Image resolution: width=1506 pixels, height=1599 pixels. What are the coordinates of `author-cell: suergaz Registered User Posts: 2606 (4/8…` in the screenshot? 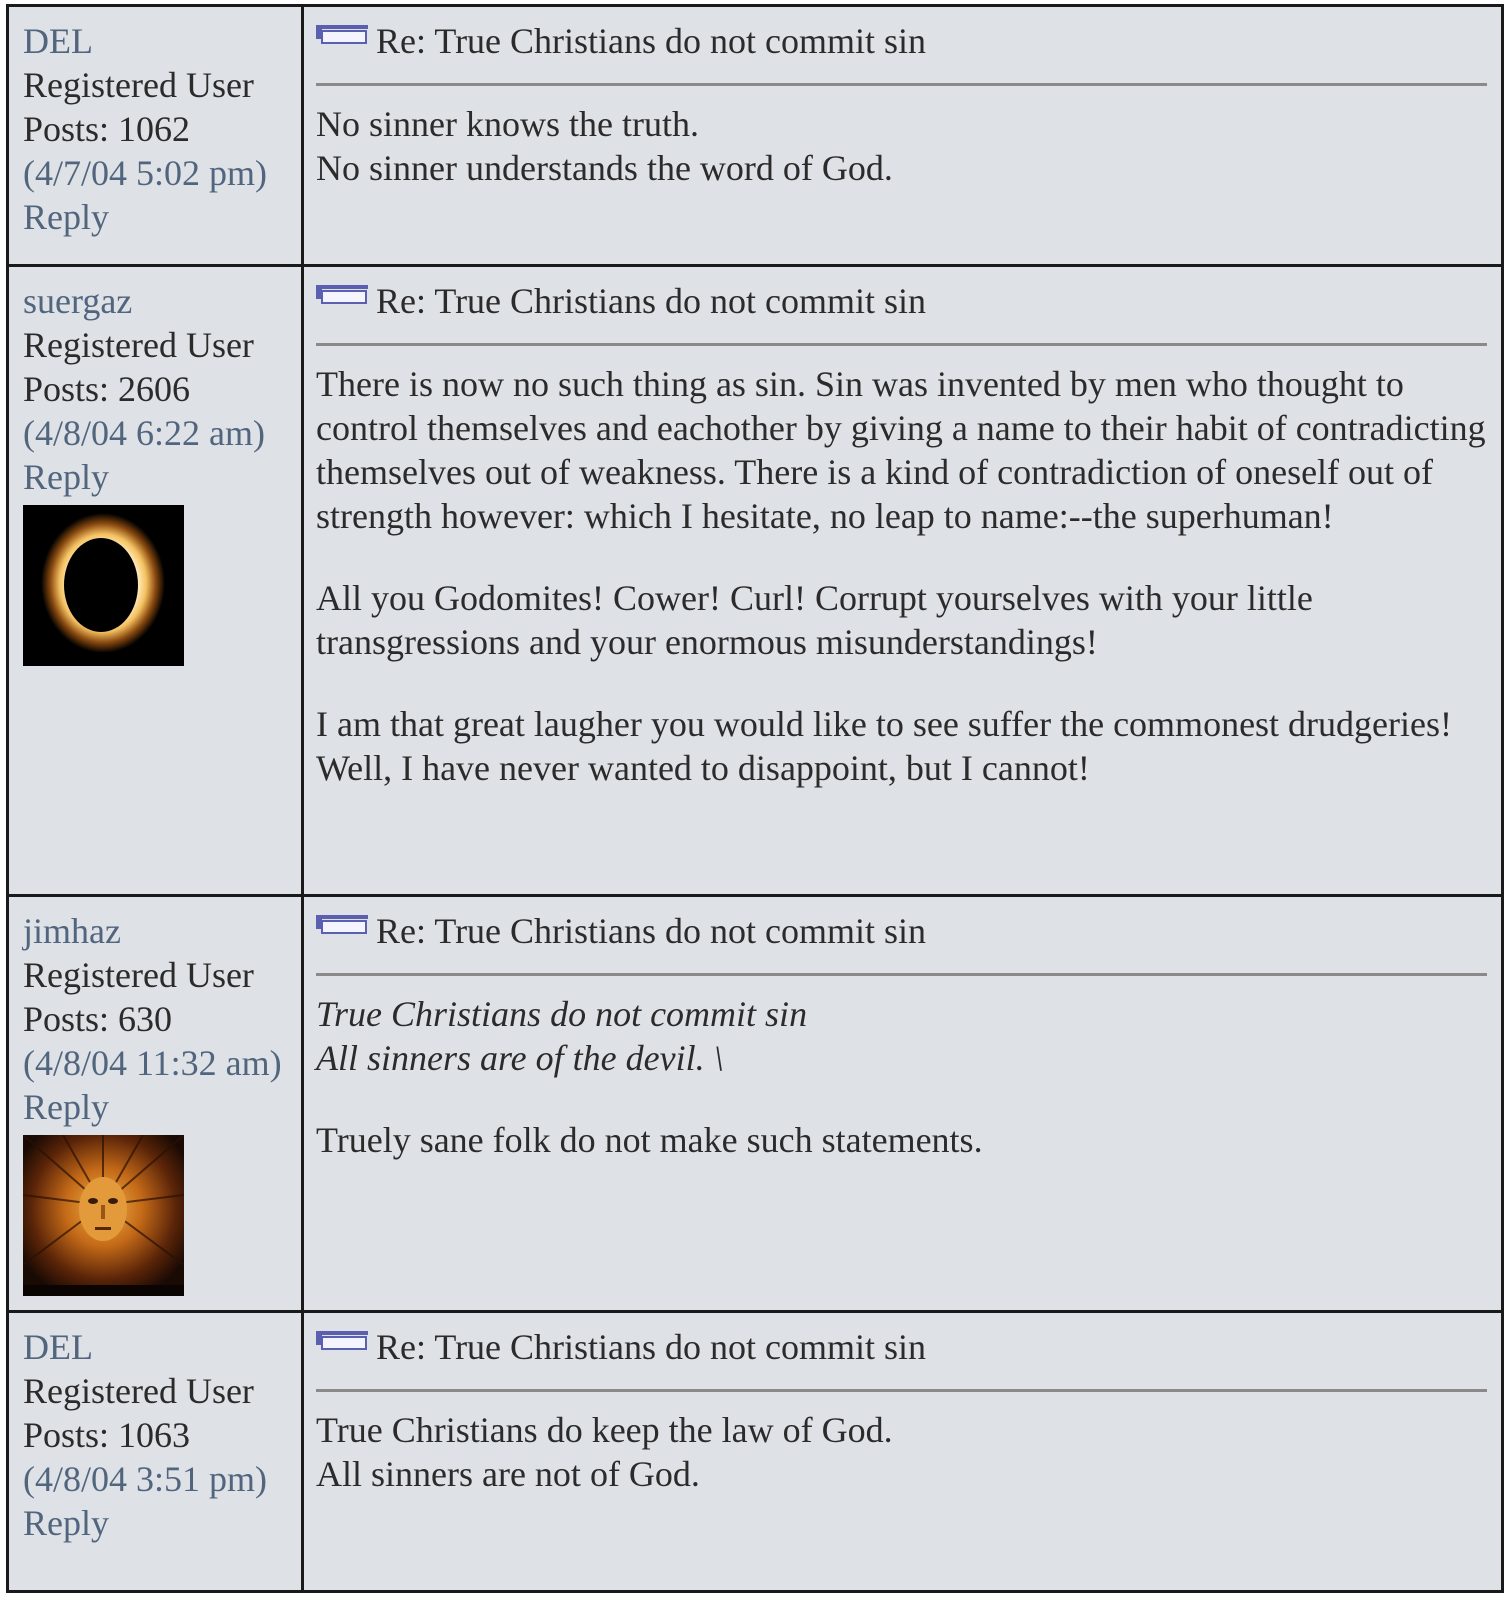 It's located at (155, 580).